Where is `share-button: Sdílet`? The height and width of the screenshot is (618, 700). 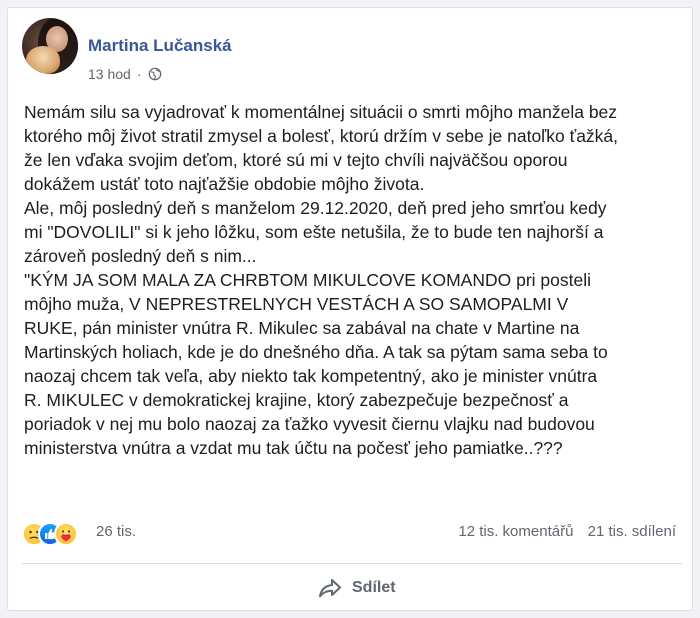 share-button: Sdílet is located at coordinates (357, 588).